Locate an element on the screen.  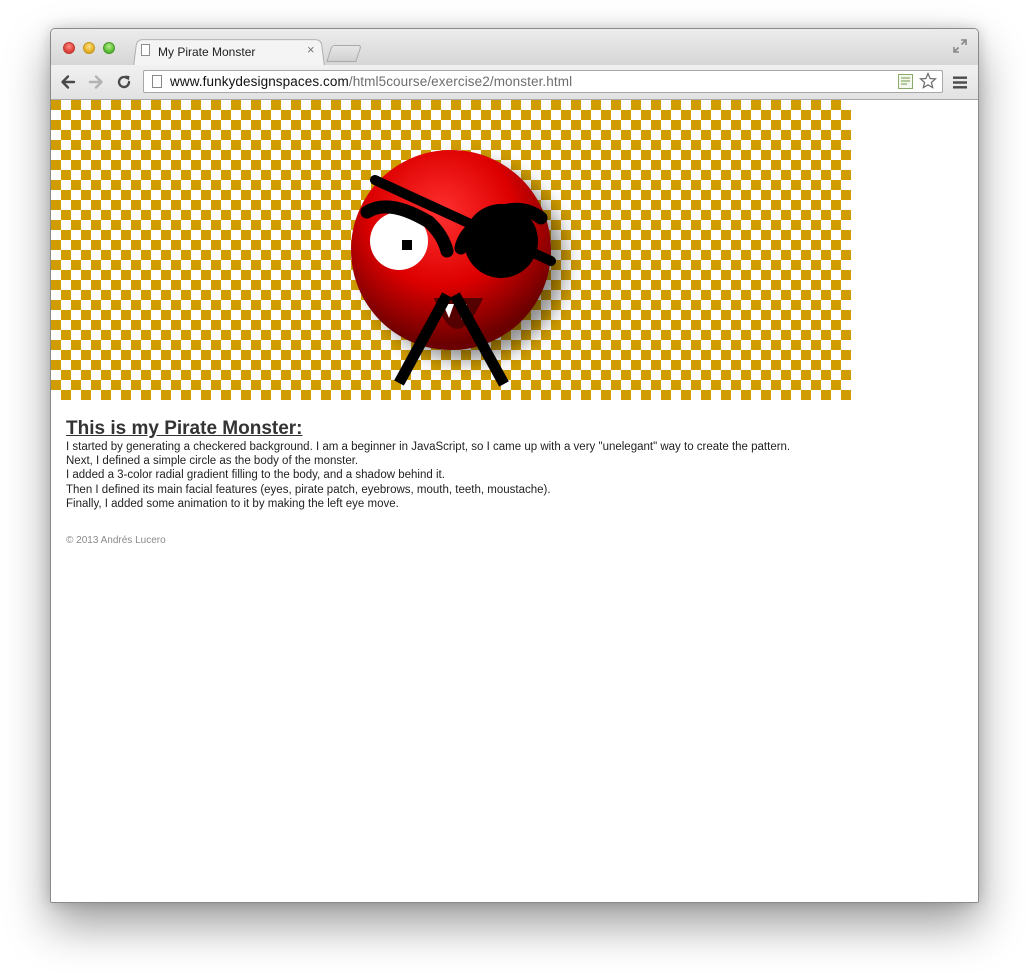
new-tab-button is located at coordinates (344, 53).